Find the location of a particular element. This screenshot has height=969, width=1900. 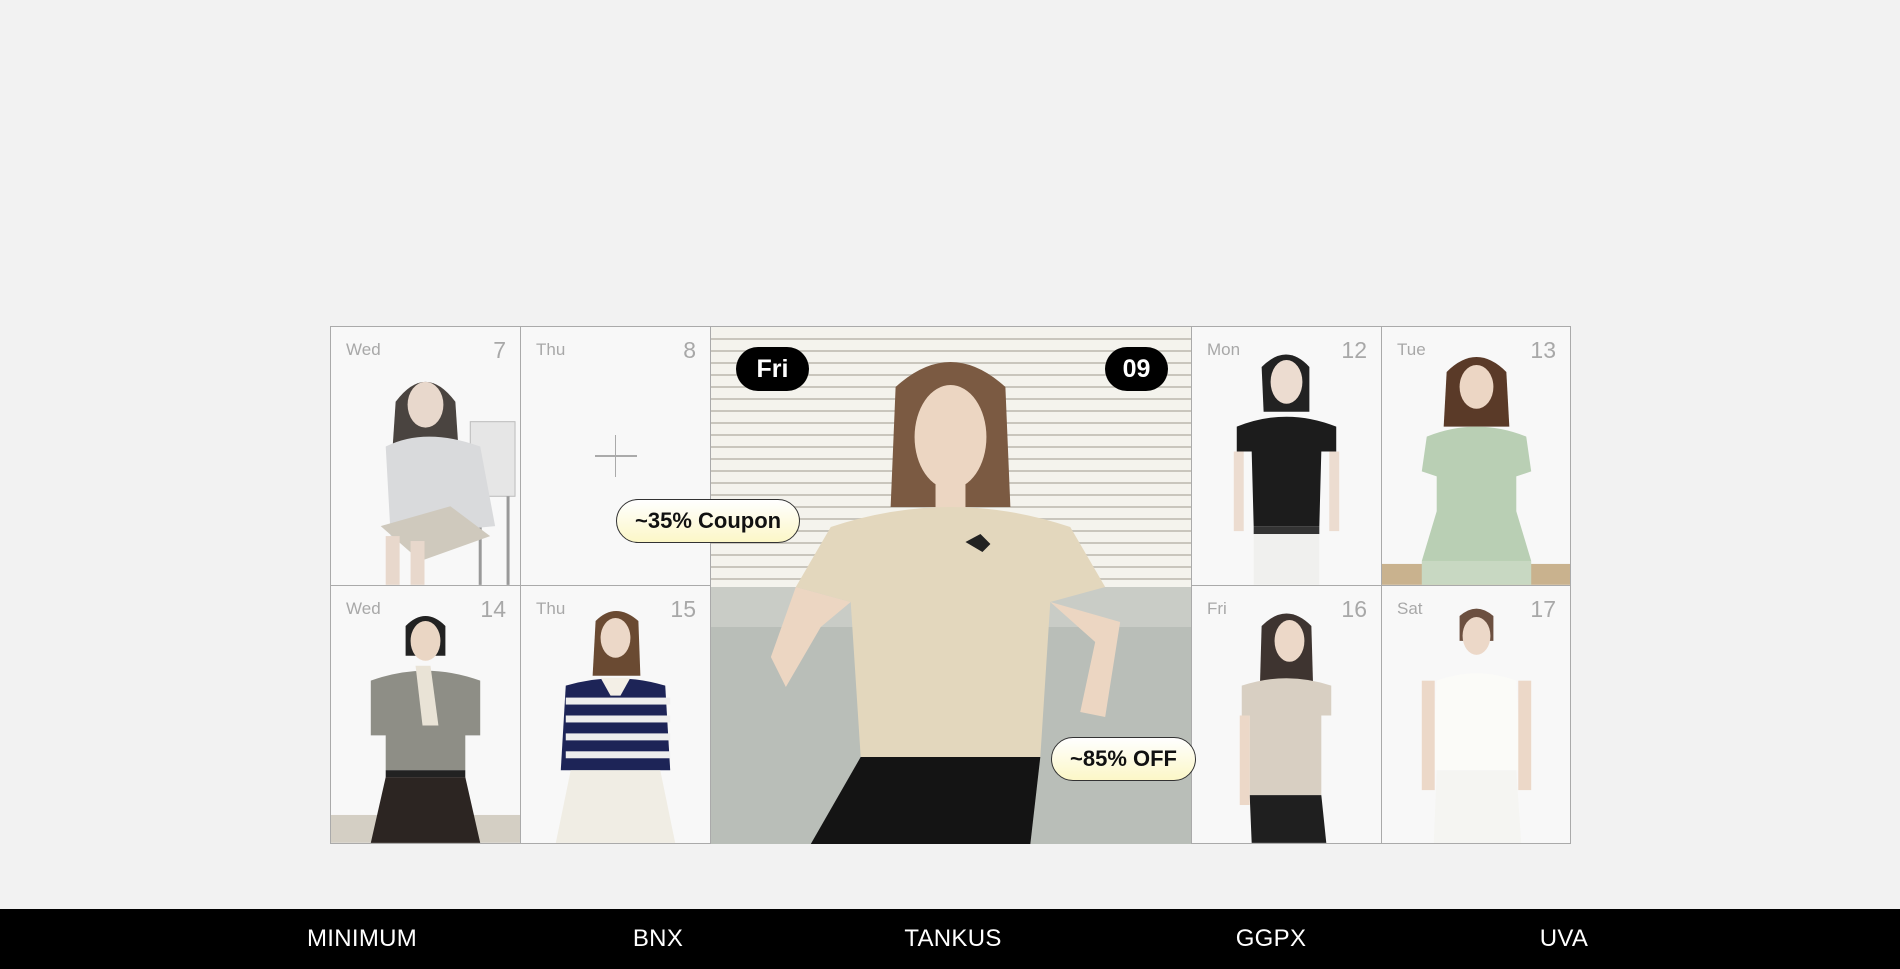

calendar-cell-thu-15: Thu 15 is located at coordinates (616, 715).